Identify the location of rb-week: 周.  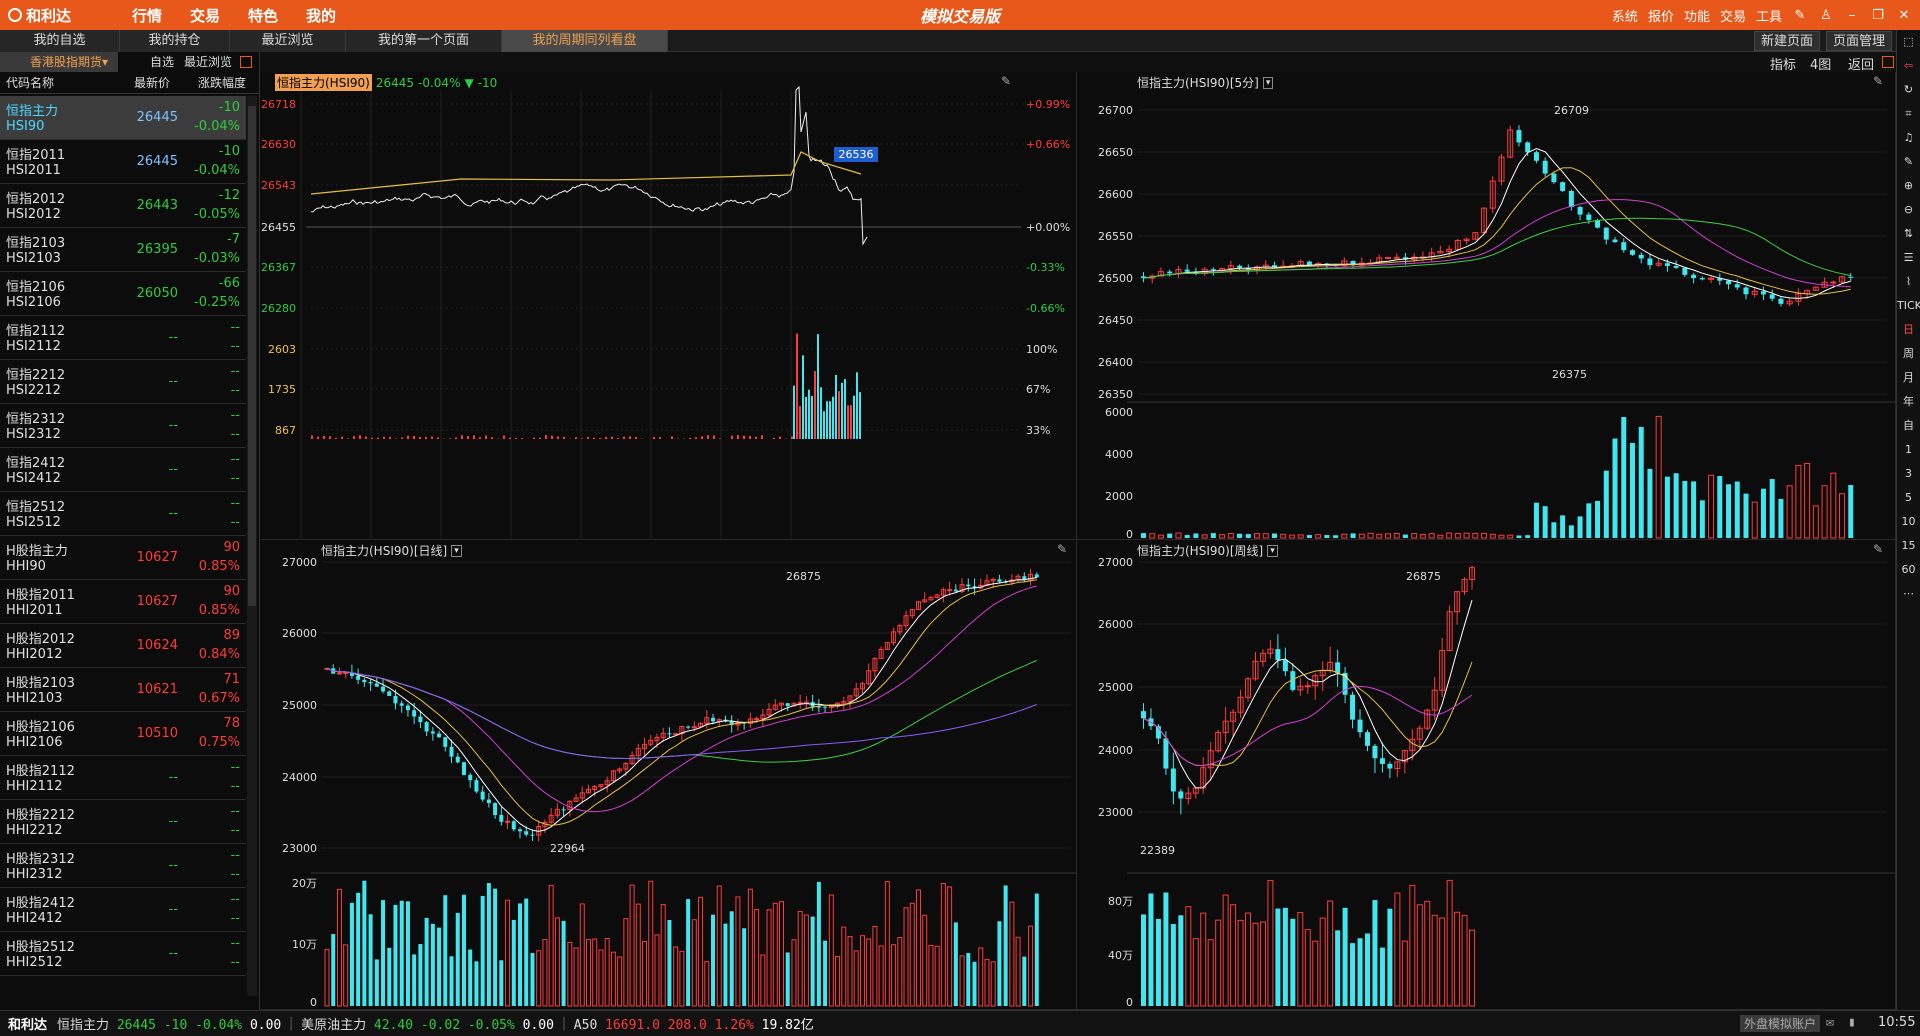
(1908, 354).